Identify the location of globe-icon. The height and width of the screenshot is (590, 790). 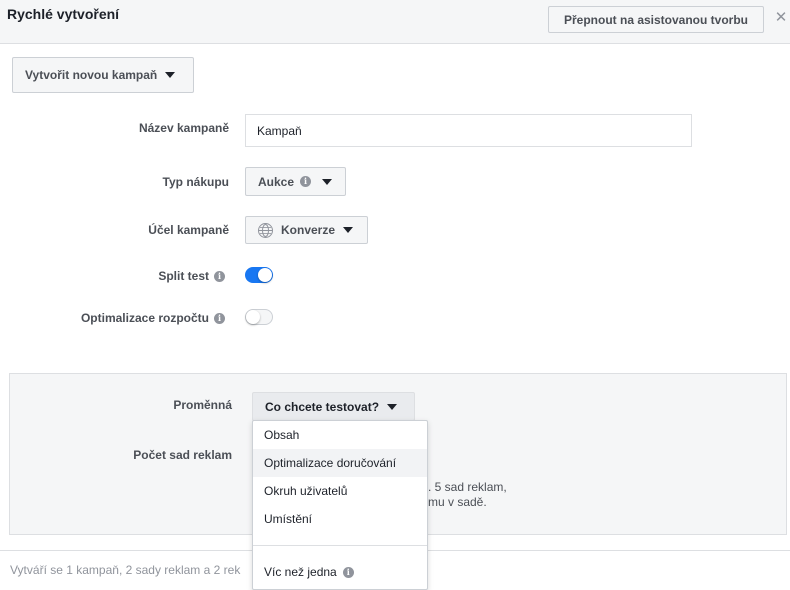
(265, 230).